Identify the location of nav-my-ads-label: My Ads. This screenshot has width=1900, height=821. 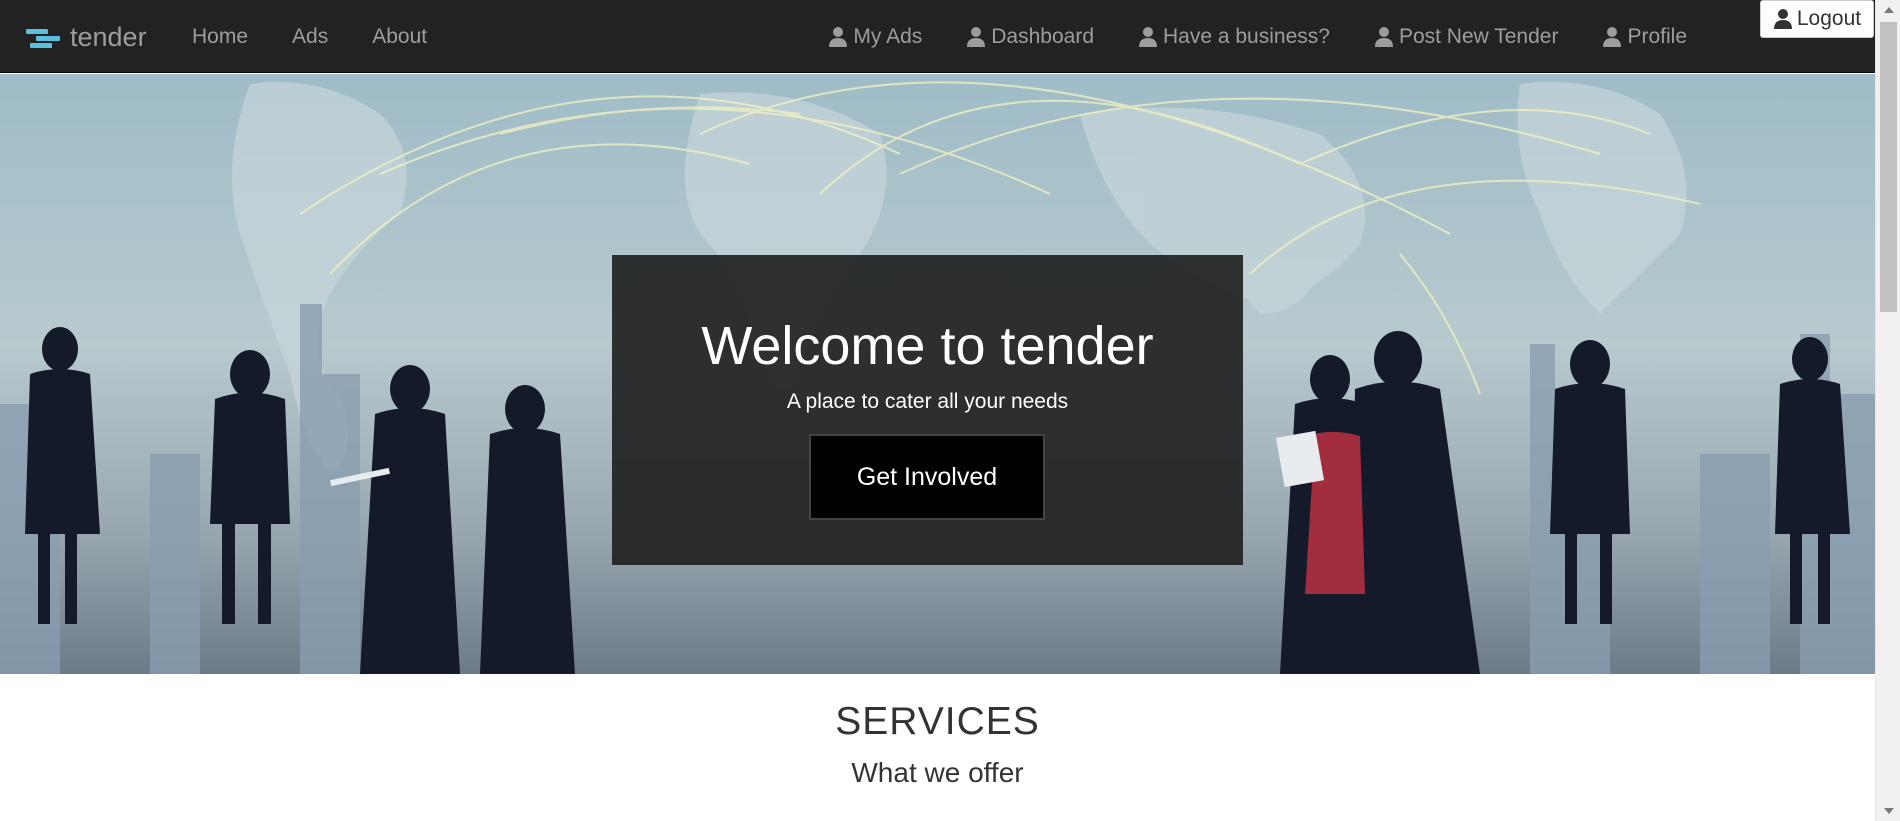
(888, 36).